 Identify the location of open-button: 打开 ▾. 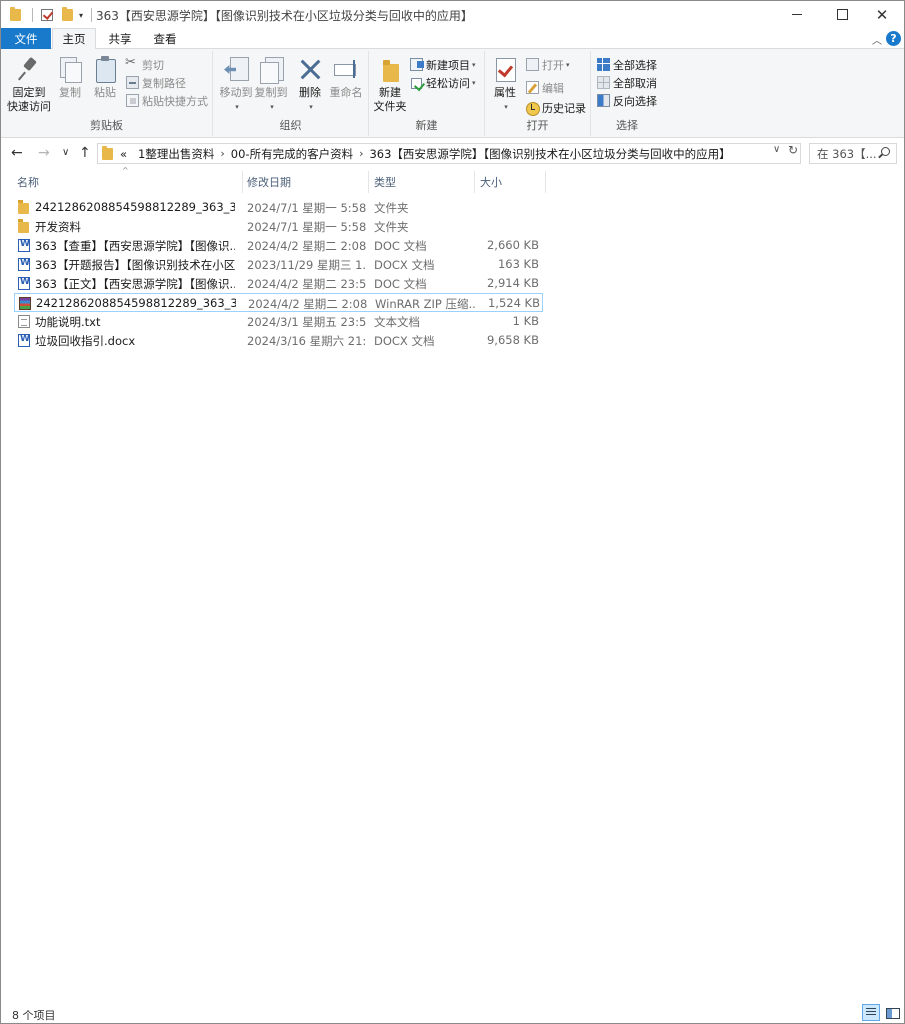
(548, 64).